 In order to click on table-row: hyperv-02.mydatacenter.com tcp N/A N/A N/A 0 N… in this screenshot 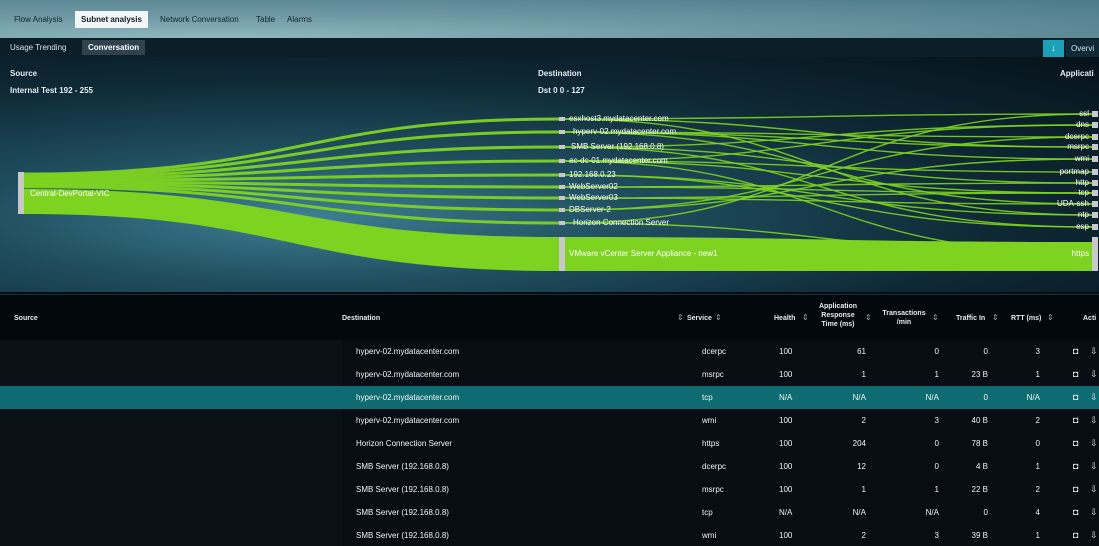, I will do `click(549, 397)`.